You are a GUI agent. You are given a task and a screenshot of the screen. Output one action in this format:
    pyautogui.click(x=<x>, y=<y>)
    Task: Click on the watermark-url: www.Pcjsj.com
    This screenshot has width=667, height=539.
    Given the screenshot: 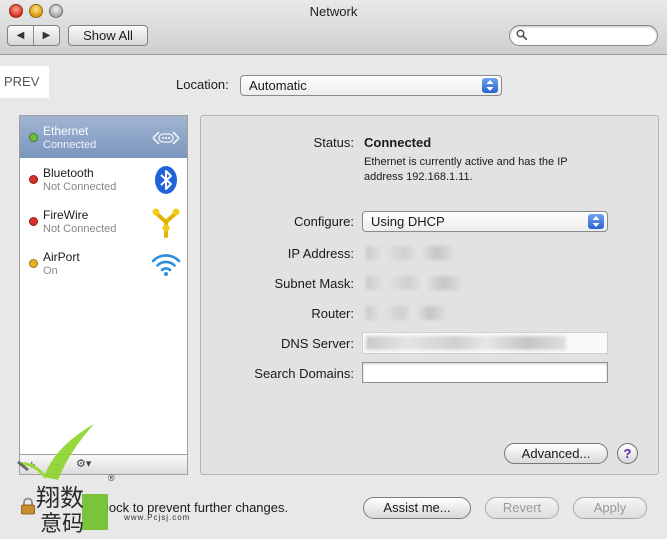 What is the action you would take?
    pyautogui.click(x=157, y=517)
    